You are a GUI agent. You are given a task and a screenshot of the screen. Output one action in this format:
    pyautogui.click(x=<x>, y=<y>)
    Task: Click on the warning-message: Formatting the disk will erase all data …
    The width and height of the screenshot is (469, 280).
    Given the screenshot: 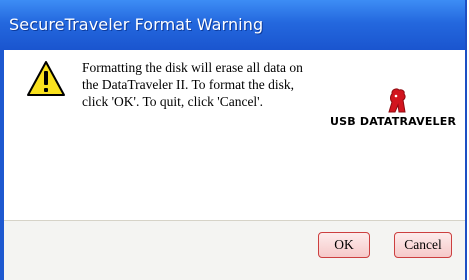 What is the action you would take?
    pyautogui.click(x=192, y=84)
    